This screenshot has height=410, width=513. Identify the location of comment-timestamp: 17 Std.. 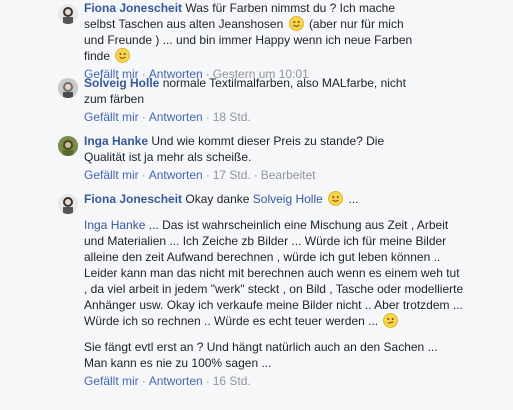
(232, 175).